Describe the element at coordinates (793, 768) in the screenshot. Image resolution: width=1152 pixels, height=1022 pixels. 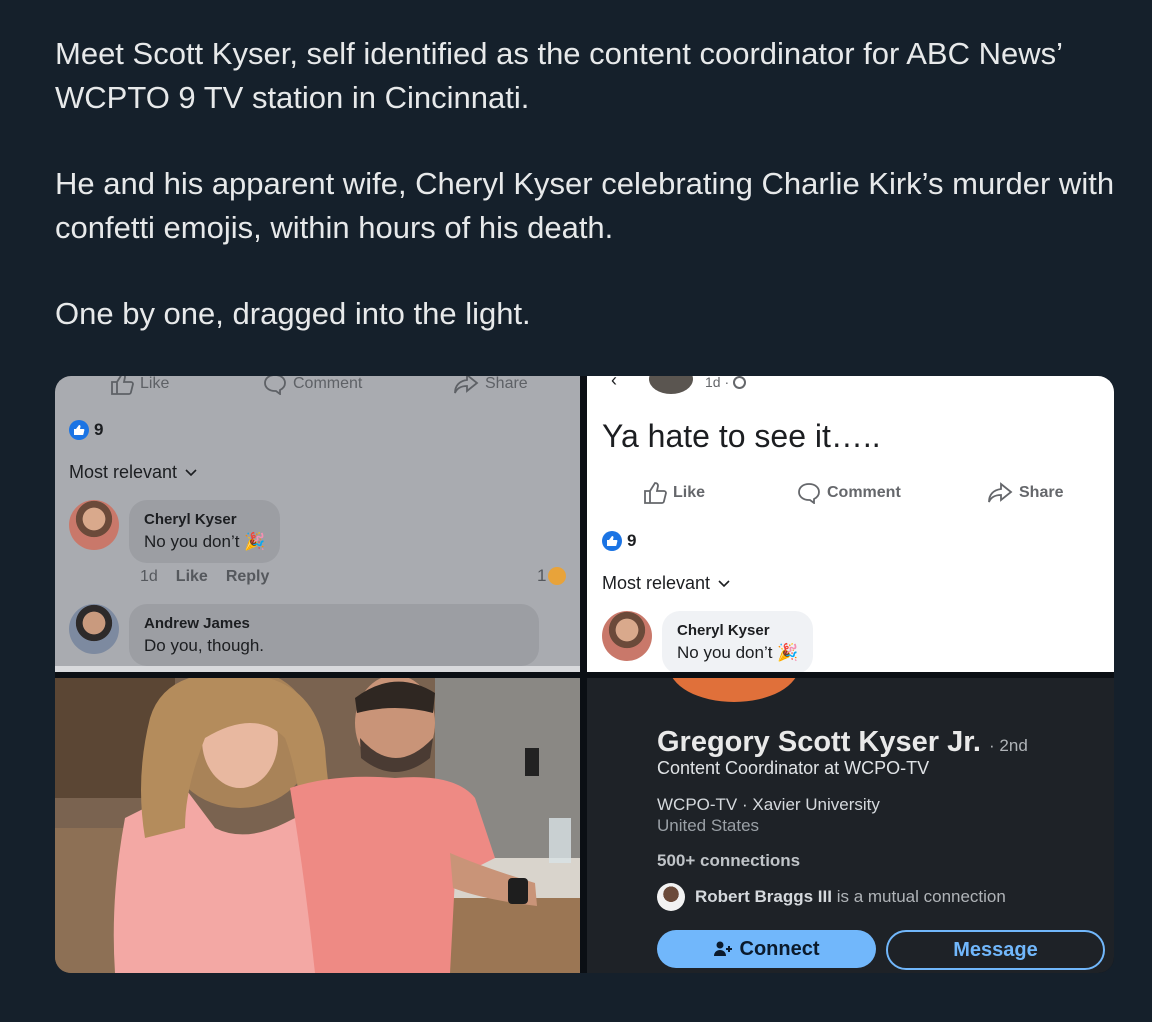
I see `profile-headline: Content Coordinator at WCPO-TV` at that location.